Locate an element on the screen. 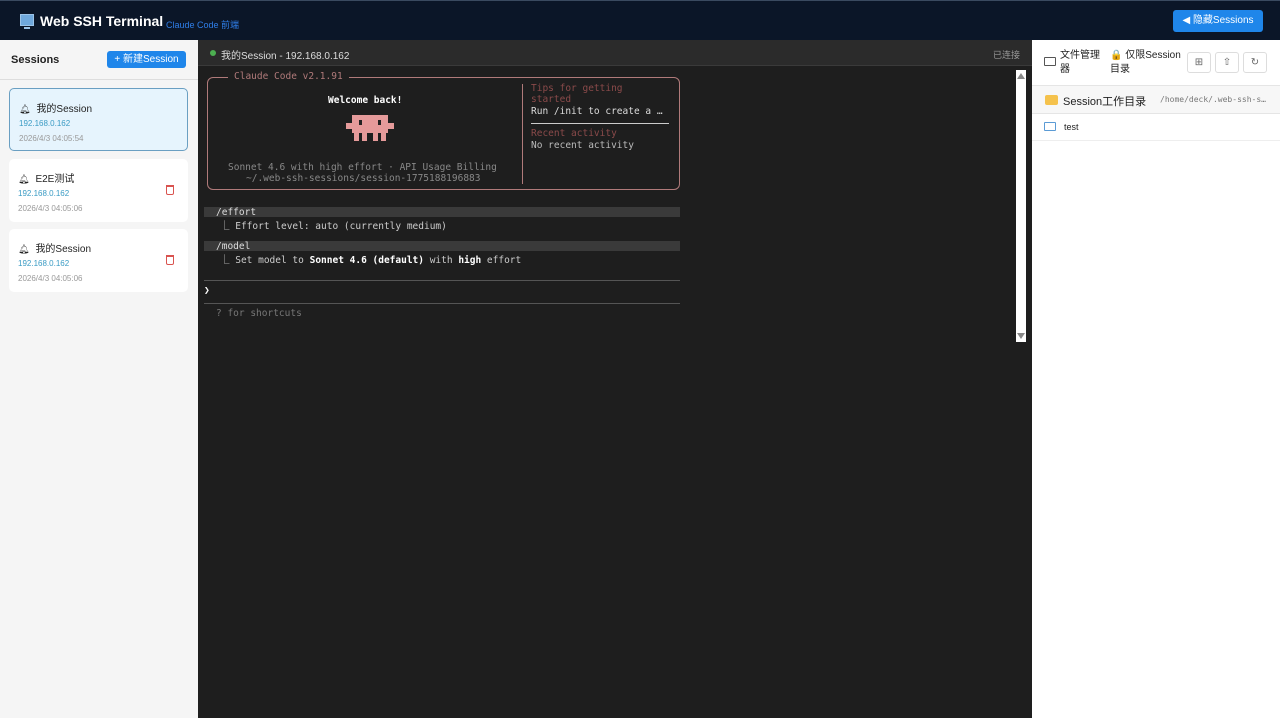 The height and width of the screenshot is (718, 1280). app-title: Web SSH Terminal is located at coordinates (102, 21).